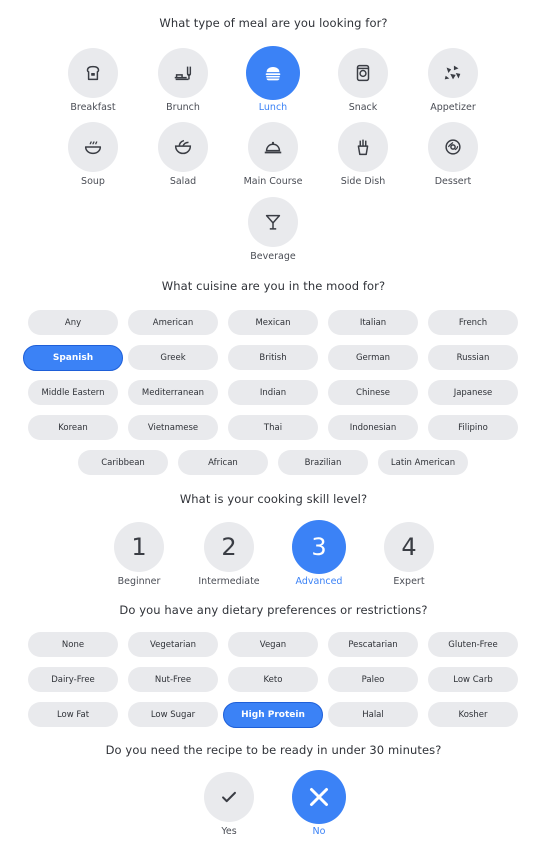 Image resolution: width=547 pixels, height=846 pixels. I want to click on meal-label: Brunch, so click(183, 107).